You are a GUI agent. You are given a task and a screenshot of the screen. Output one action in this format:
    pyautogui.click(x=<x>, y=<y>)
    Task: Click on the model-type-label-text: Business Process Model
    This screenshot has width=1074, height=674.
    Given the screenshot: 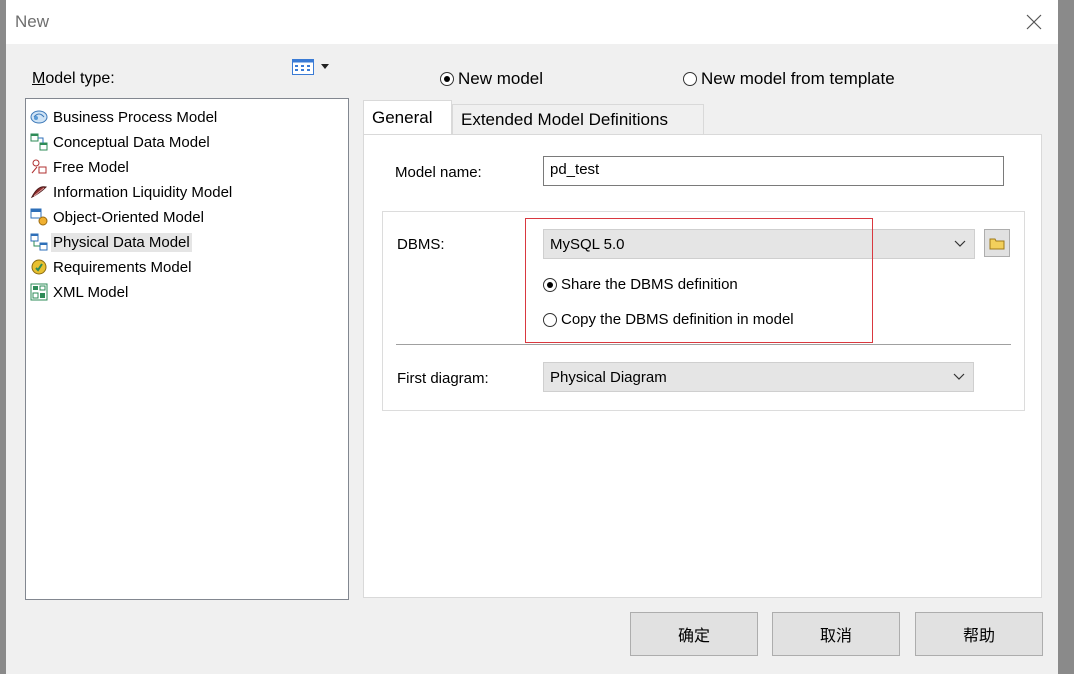 What is the action you would take?
    pyautogui.click(x=135, y=117)
    